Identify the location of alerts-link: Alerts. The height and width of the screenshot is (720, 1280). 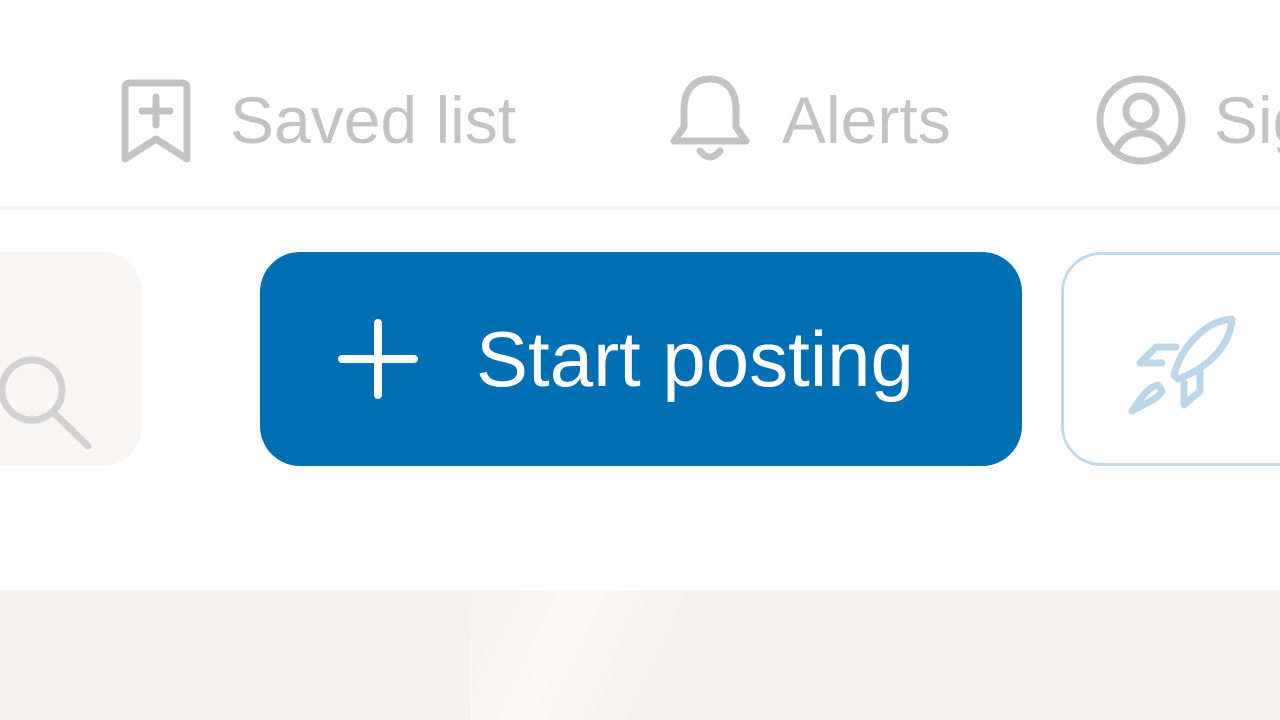
(809, 120).